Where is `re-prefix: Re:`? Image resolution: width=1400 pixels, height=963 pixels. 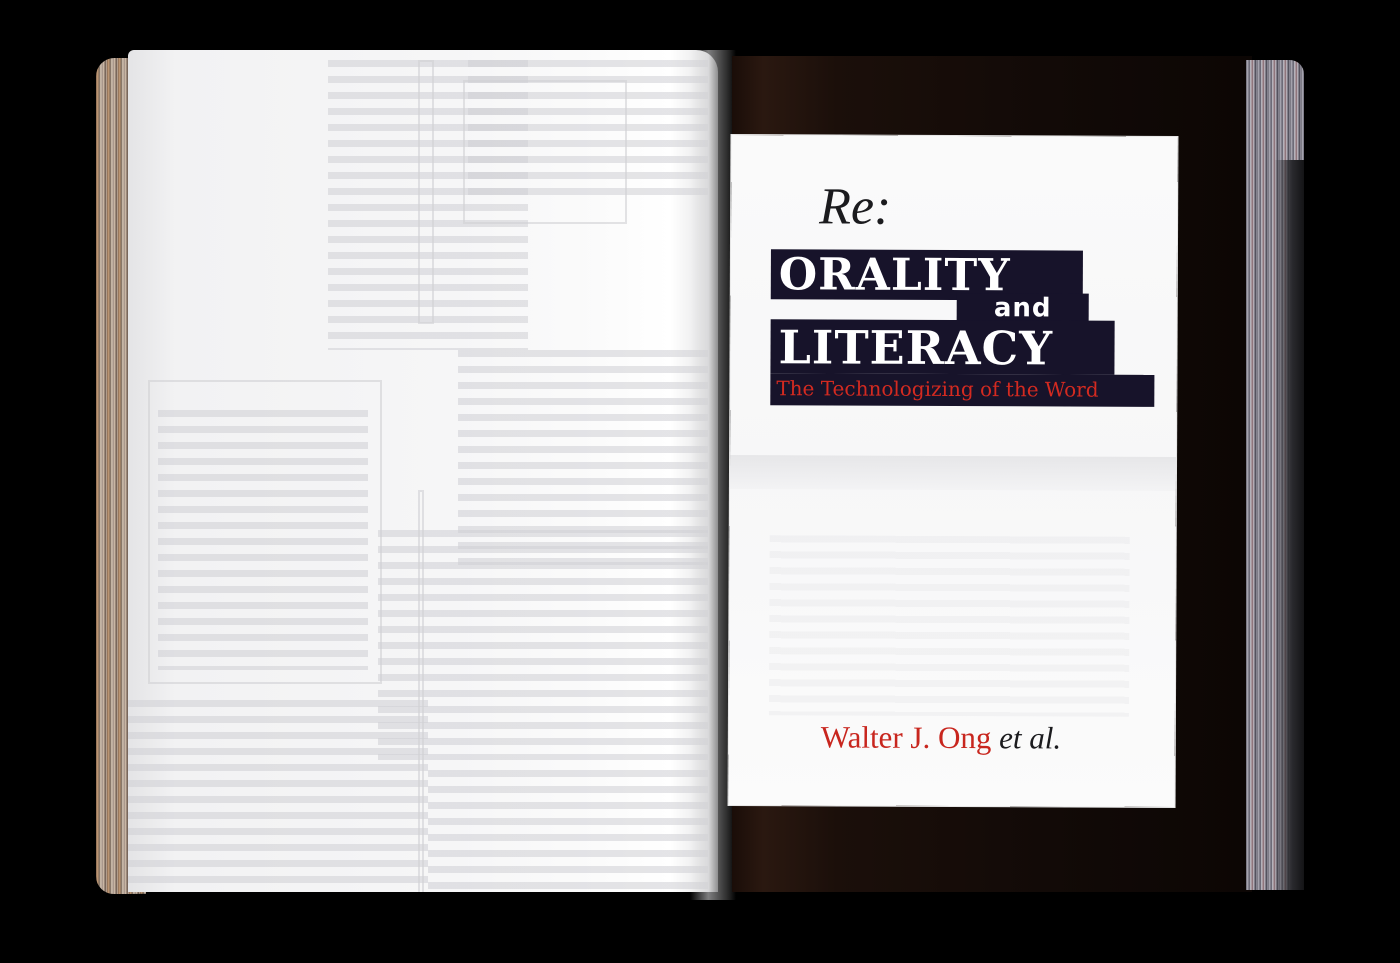 re-prefix: Re: is located at coordinates (855, 207).